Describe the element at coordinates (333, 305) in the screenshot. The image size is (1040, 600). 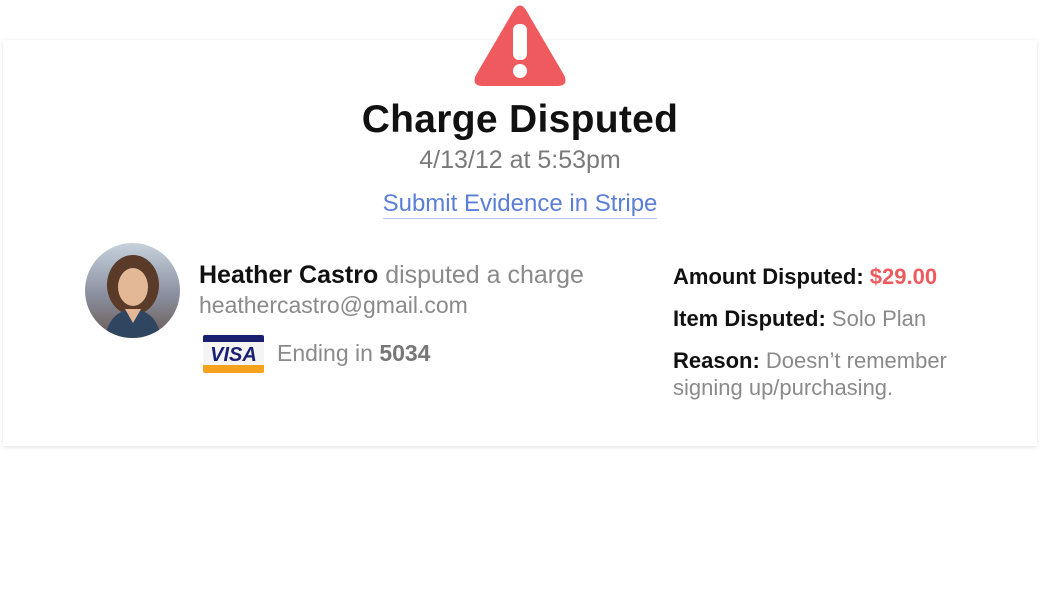
I see `customer-email: heathercastro@gmail.com` at that location.